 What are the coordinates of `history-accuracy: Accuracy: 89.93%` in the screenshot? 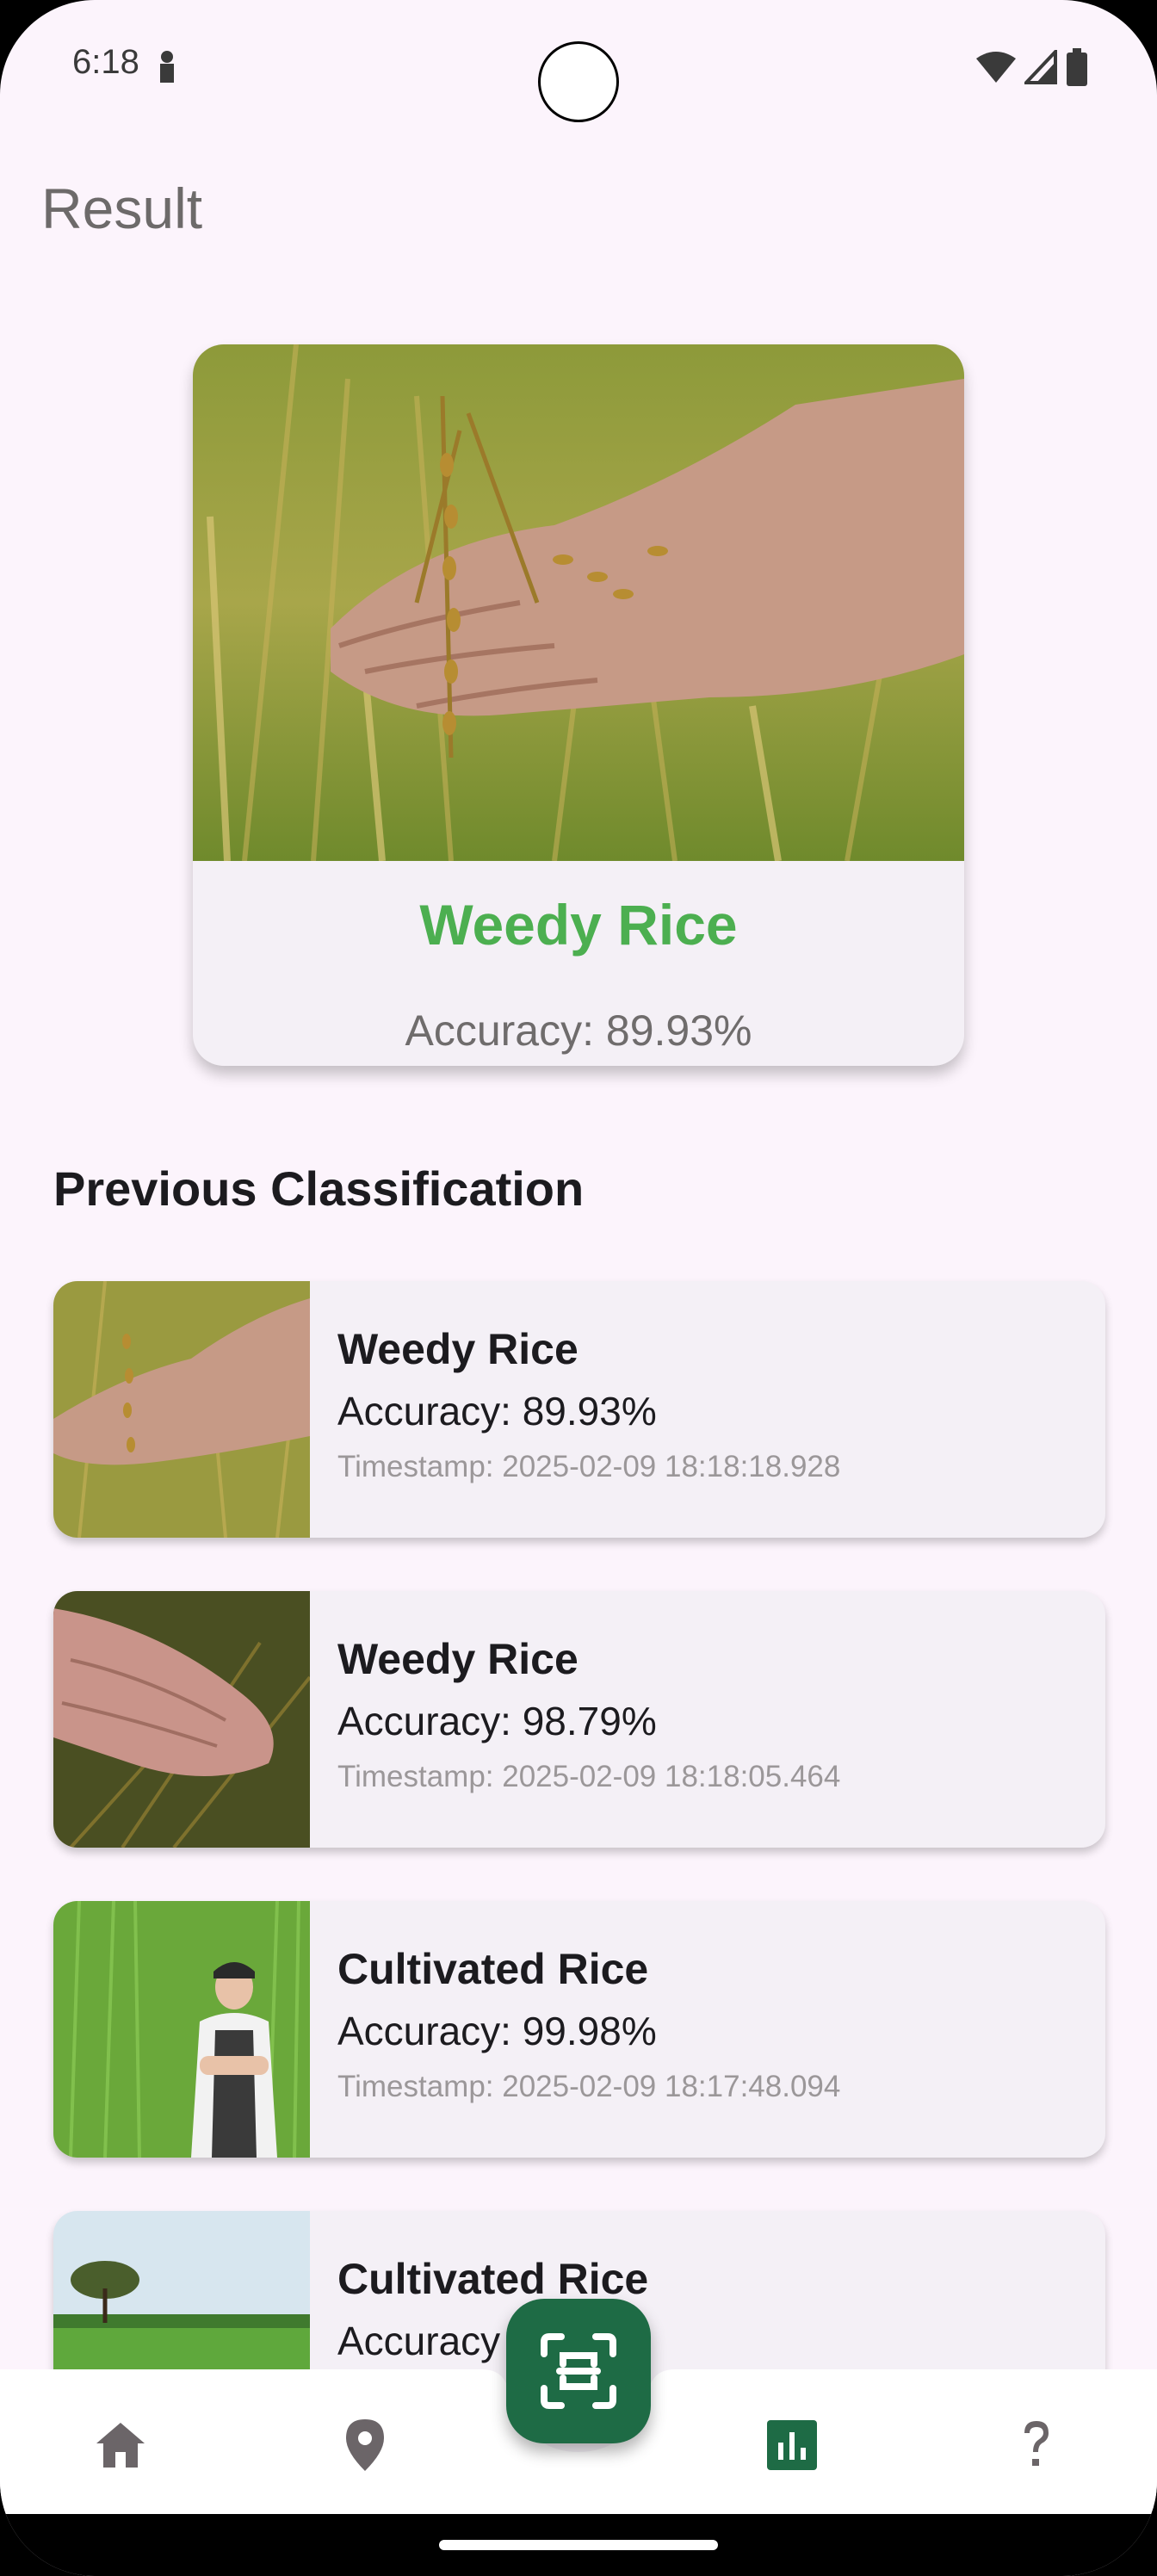 It's located at (497, 1412).